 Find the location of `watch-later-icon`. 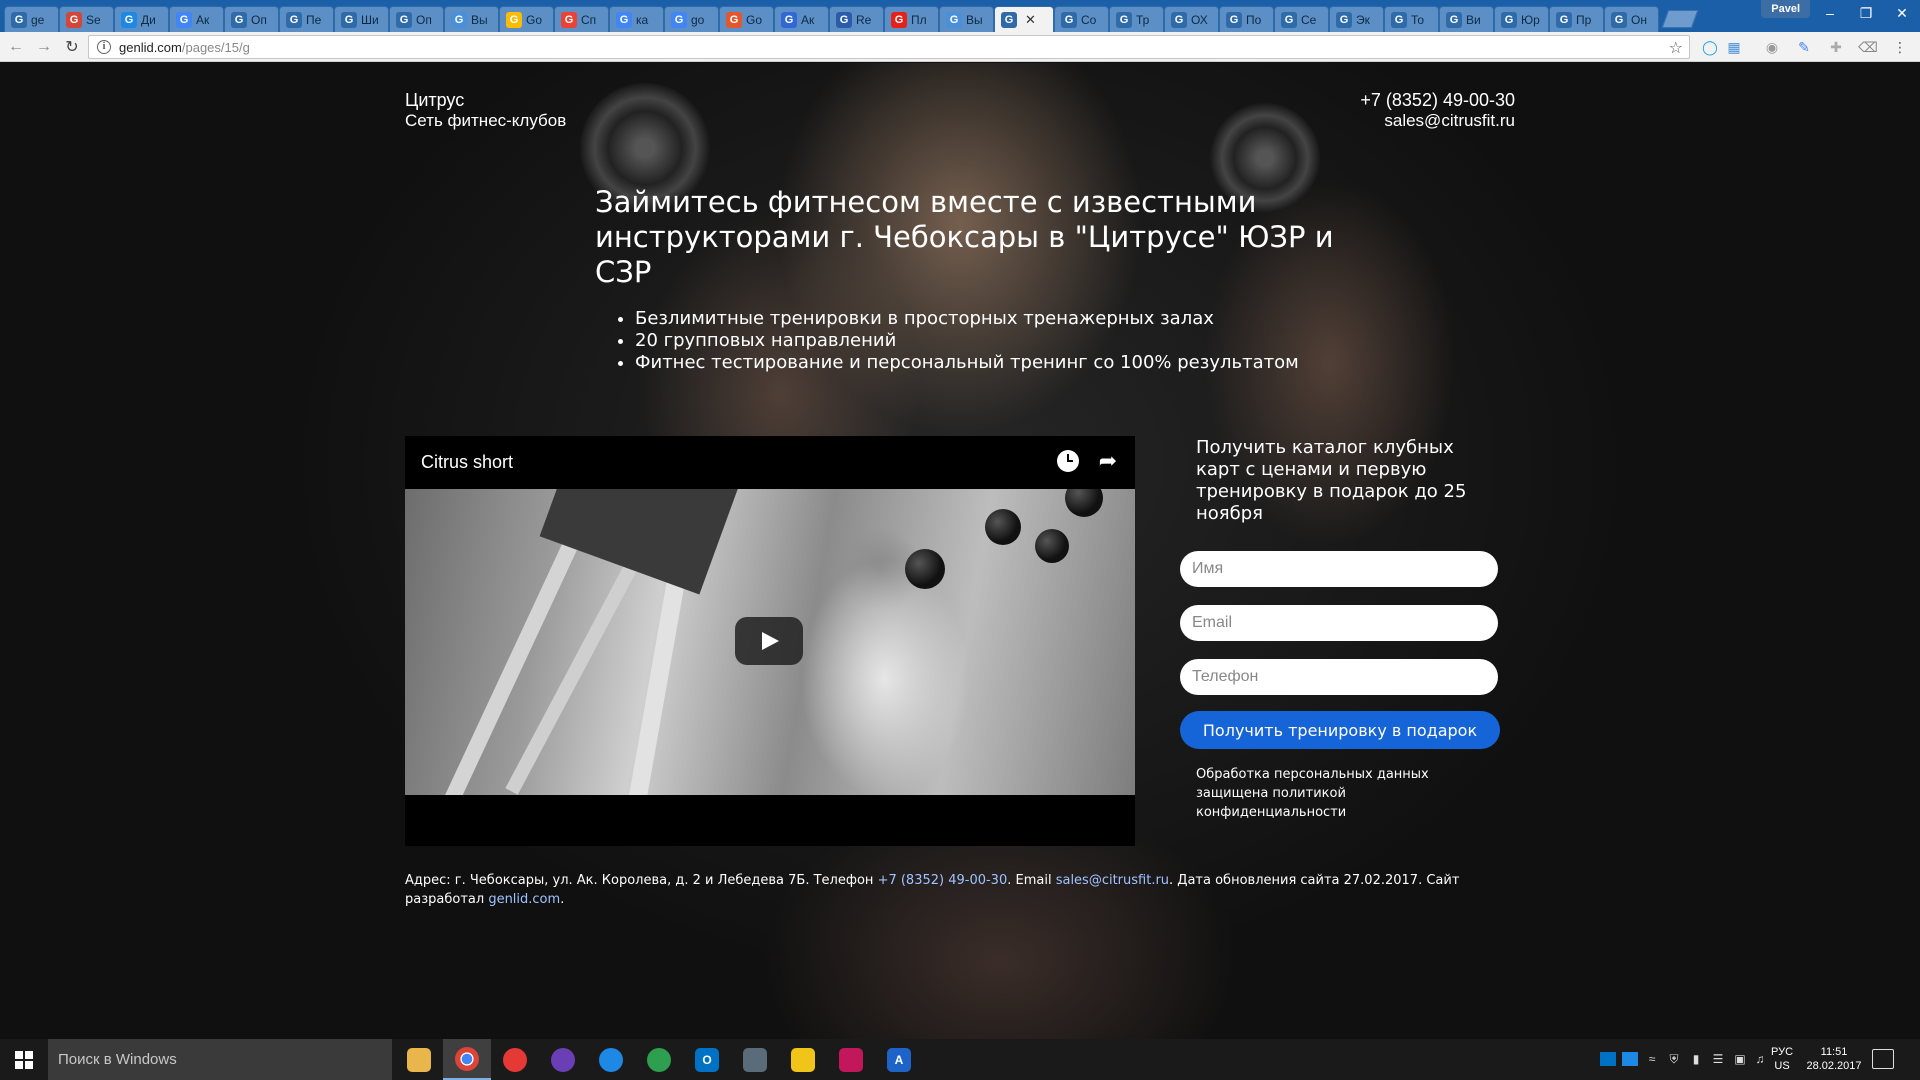

watch-later-icon is located at coordinates (1068, 461).